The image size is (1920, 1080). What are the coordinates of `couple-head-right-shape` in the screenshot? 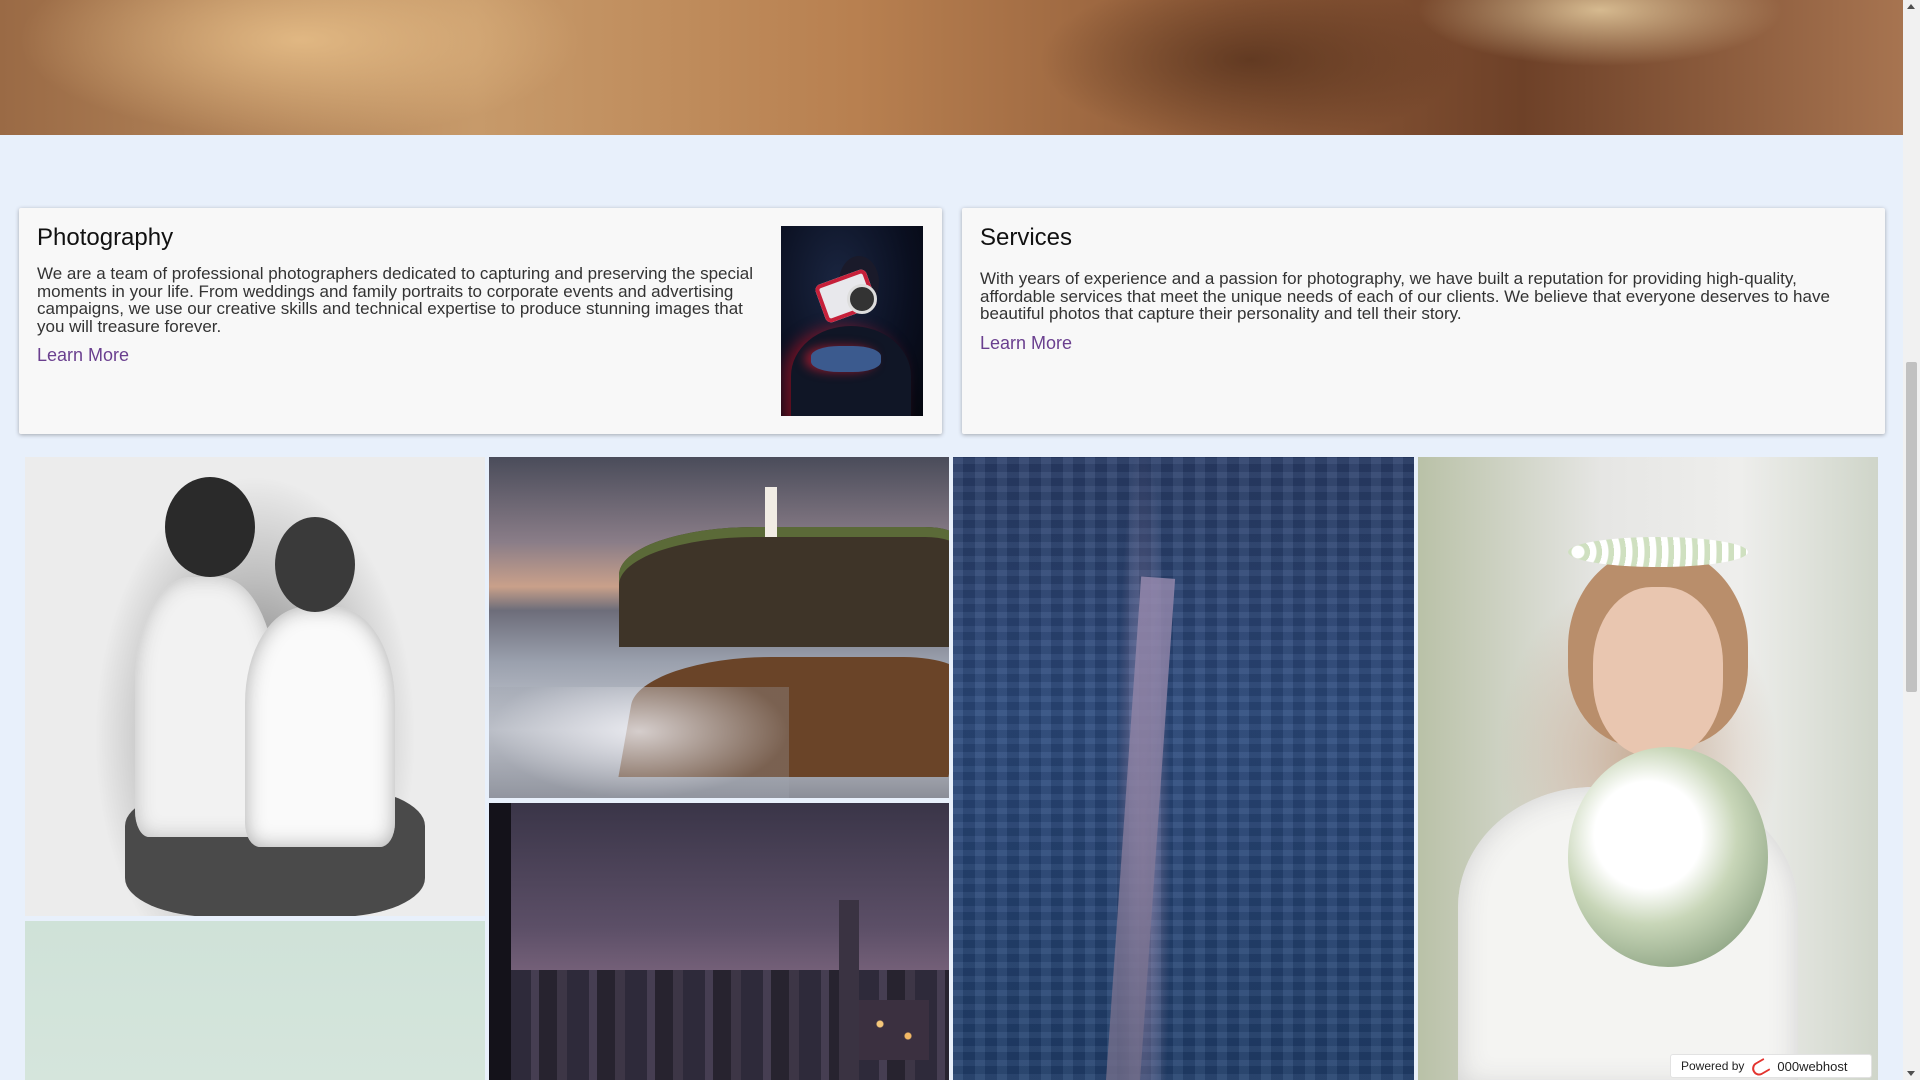 It's located at (315, 564).